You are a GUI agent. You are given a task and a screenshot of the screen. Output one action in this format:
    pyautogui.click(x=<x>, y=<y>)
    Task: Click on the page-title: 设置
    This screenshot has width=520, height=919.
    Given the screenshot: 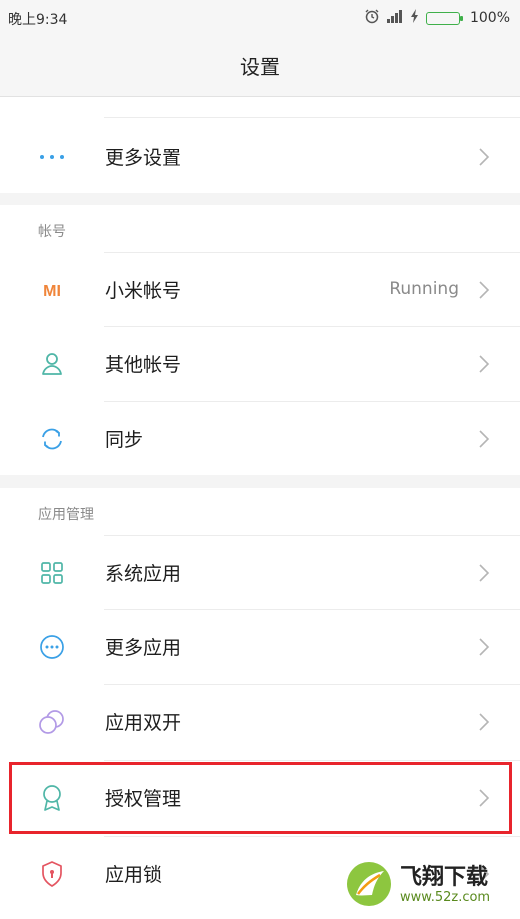 What is the action you would take?
    pyautogui.click(x=260, y=66)
    